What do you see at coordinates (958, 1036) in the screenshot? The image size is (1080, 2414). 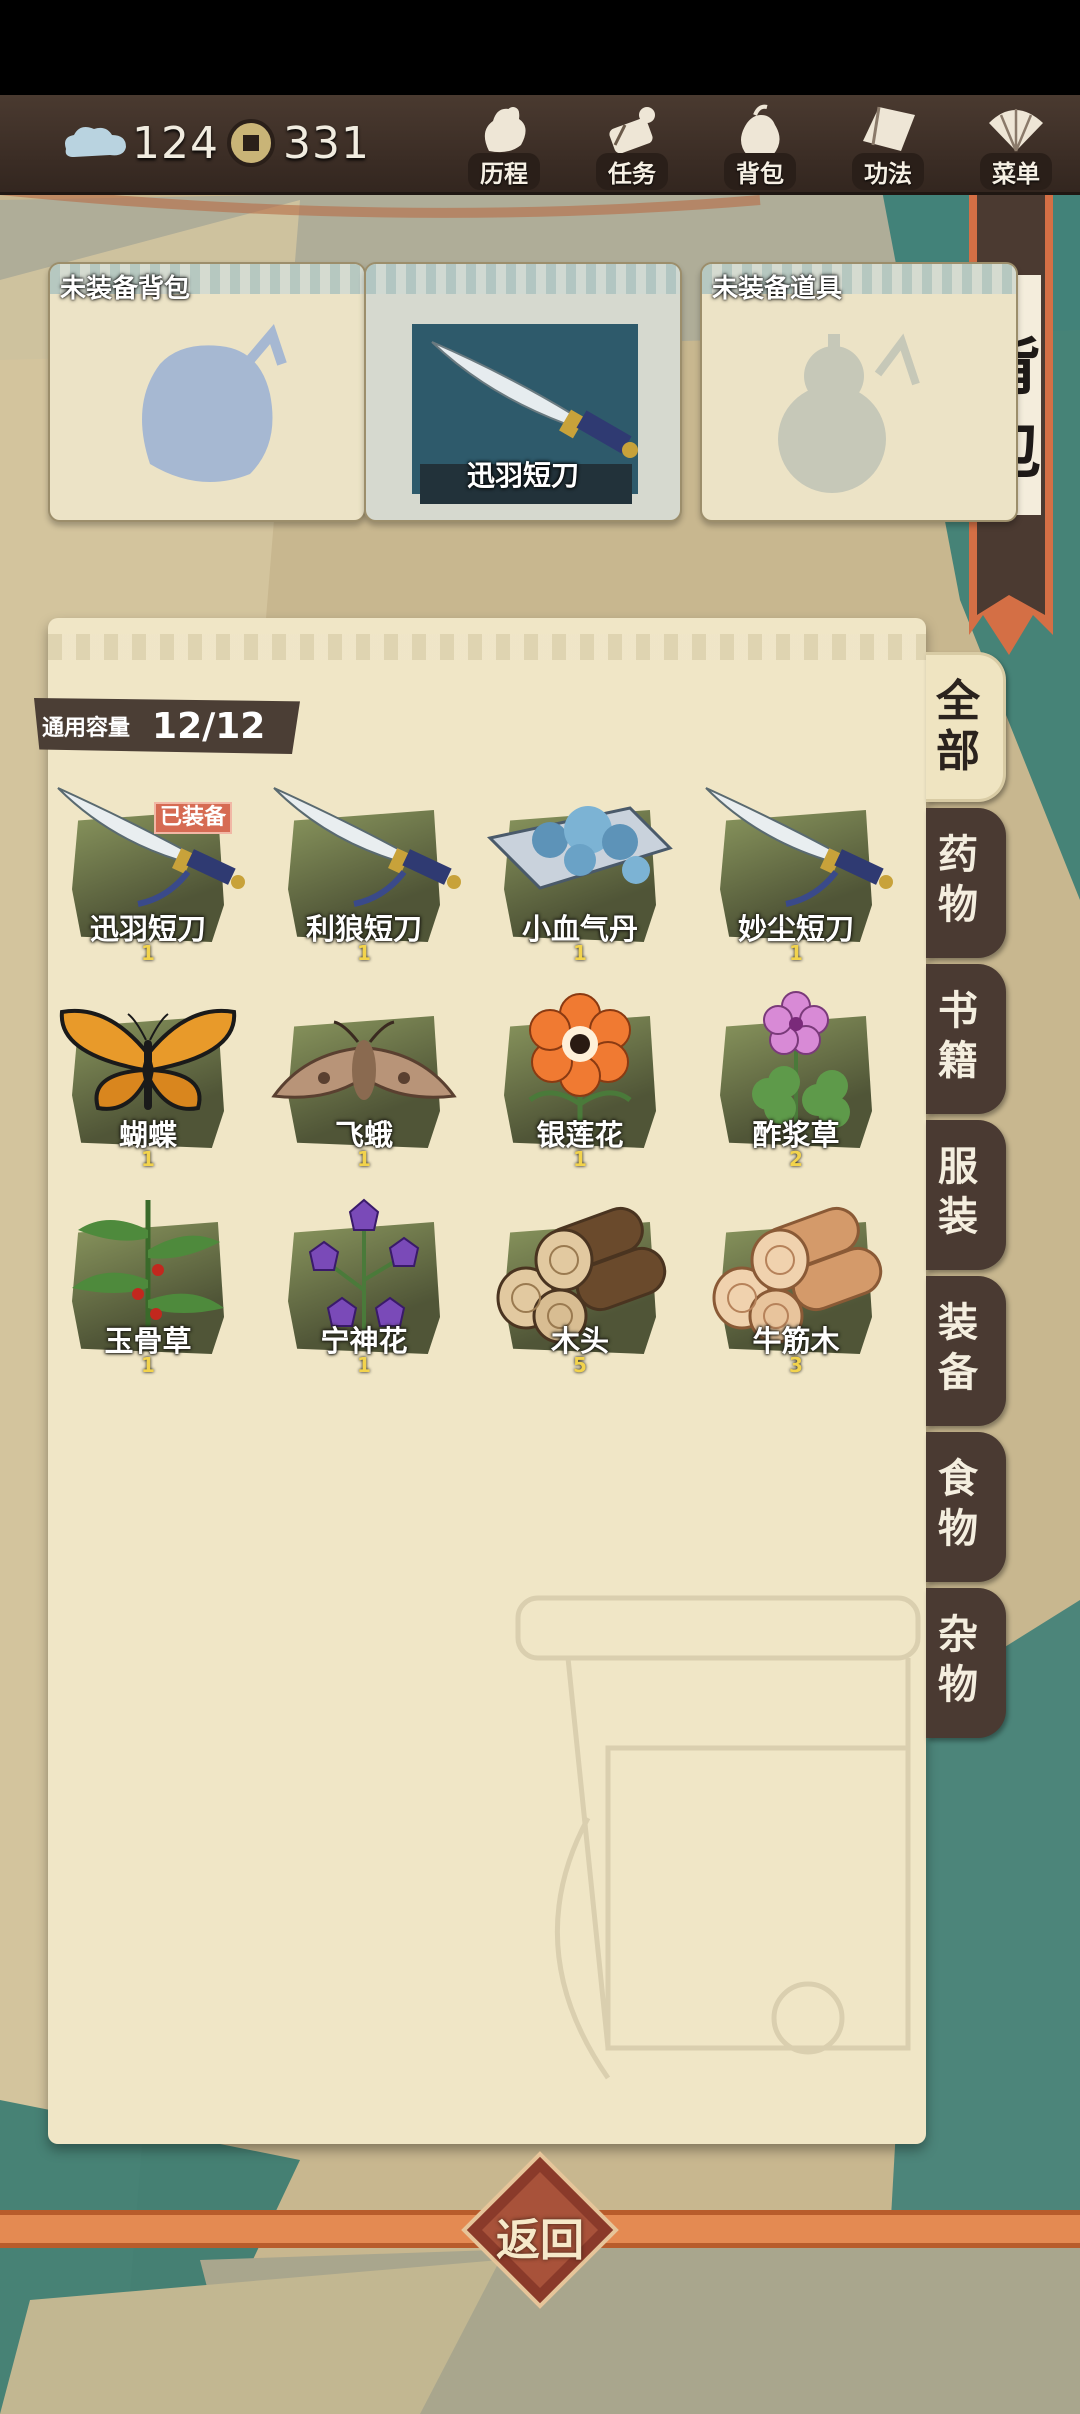 I see `tab-label: 书籍` at bounding box center [958, 1036].